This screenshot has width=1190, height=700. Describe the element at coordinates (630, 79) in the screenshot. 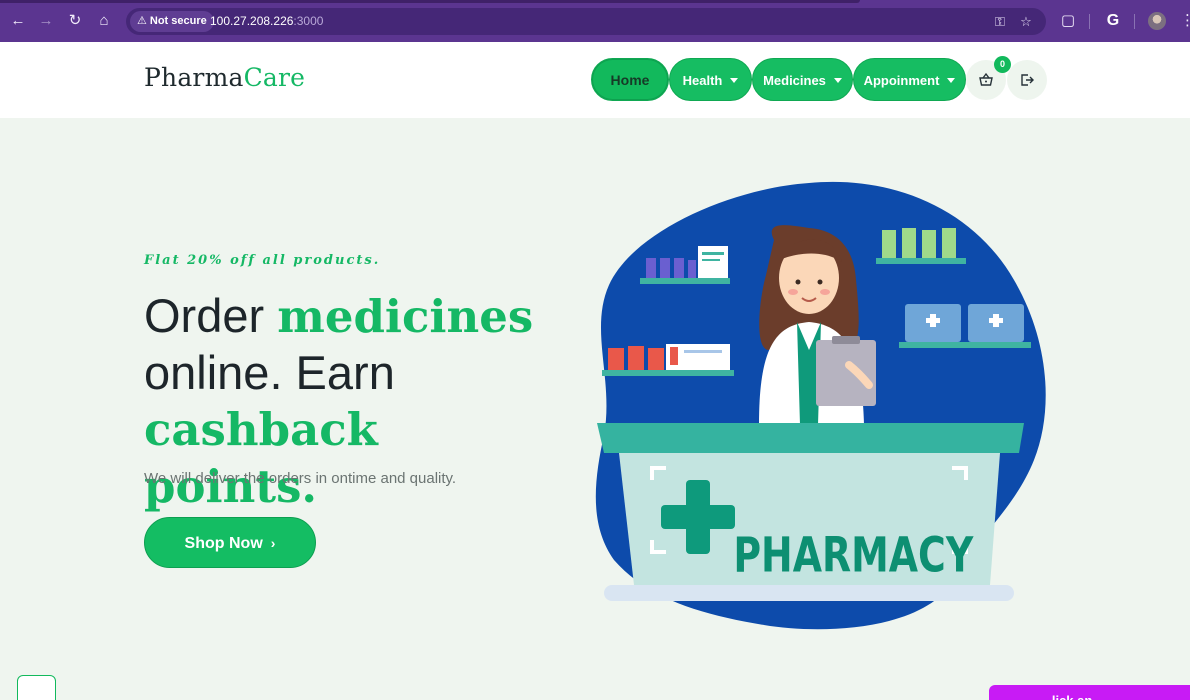

I see `nav-home: Home` at that location.